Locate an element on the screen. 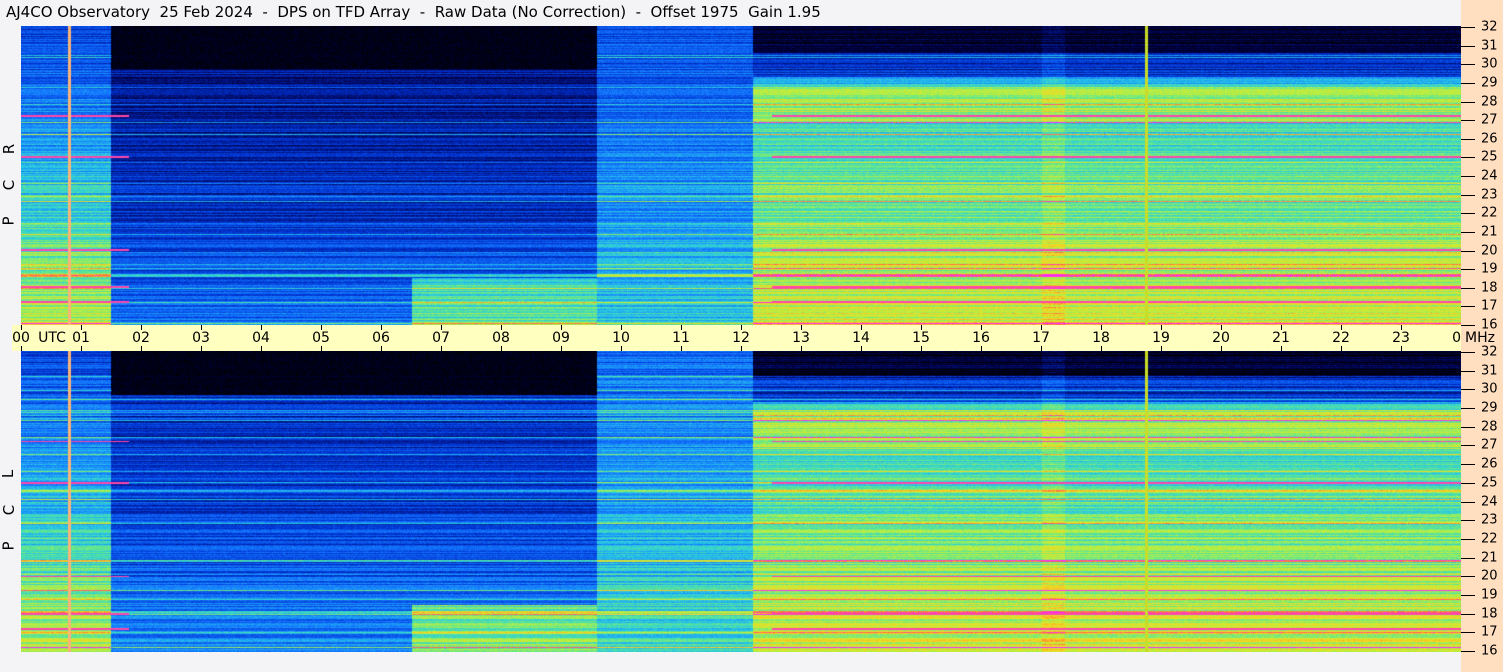 The height and width of the screenshot is (672, 1503). time-tick-label: 12 is located at coordinates (741, 338).